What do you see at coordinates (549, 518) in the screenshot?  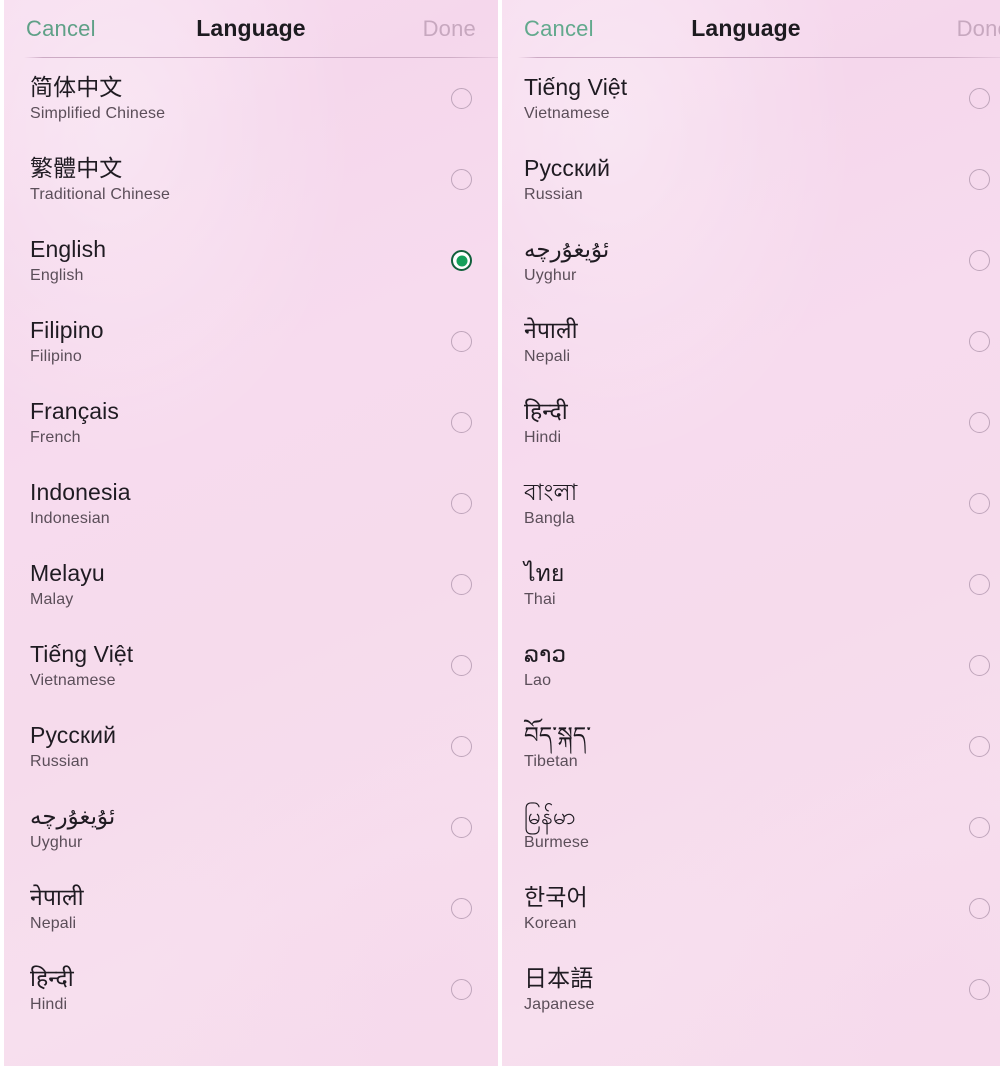 I see `language-english-name: Bangla` at bounding box center [549, 518].